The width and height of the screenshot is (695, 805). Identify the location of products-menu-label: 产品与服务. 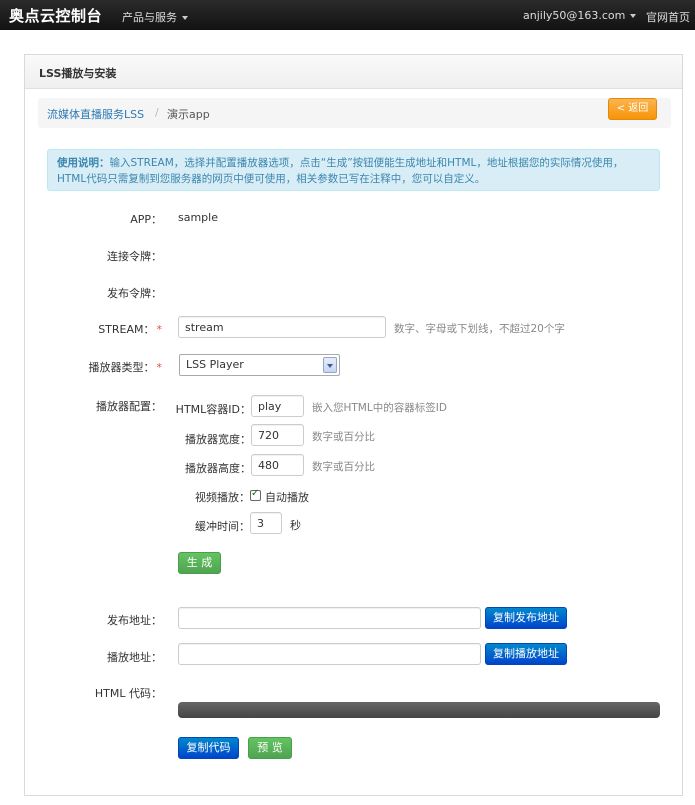
(149, 17).